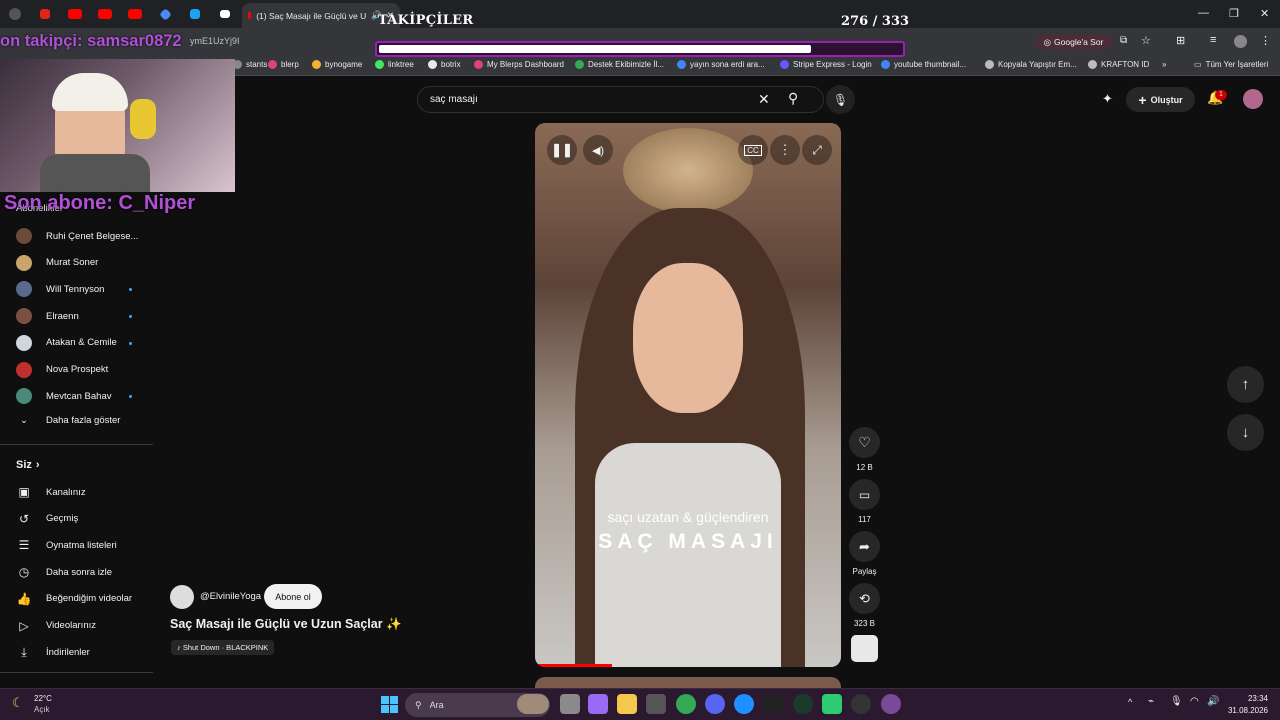 This screenshot has width=1280, height=720. What do you see at coordinates (1253, 99) in the screenshot?
I see `user-avatar` at bounding box center [1253, 99].